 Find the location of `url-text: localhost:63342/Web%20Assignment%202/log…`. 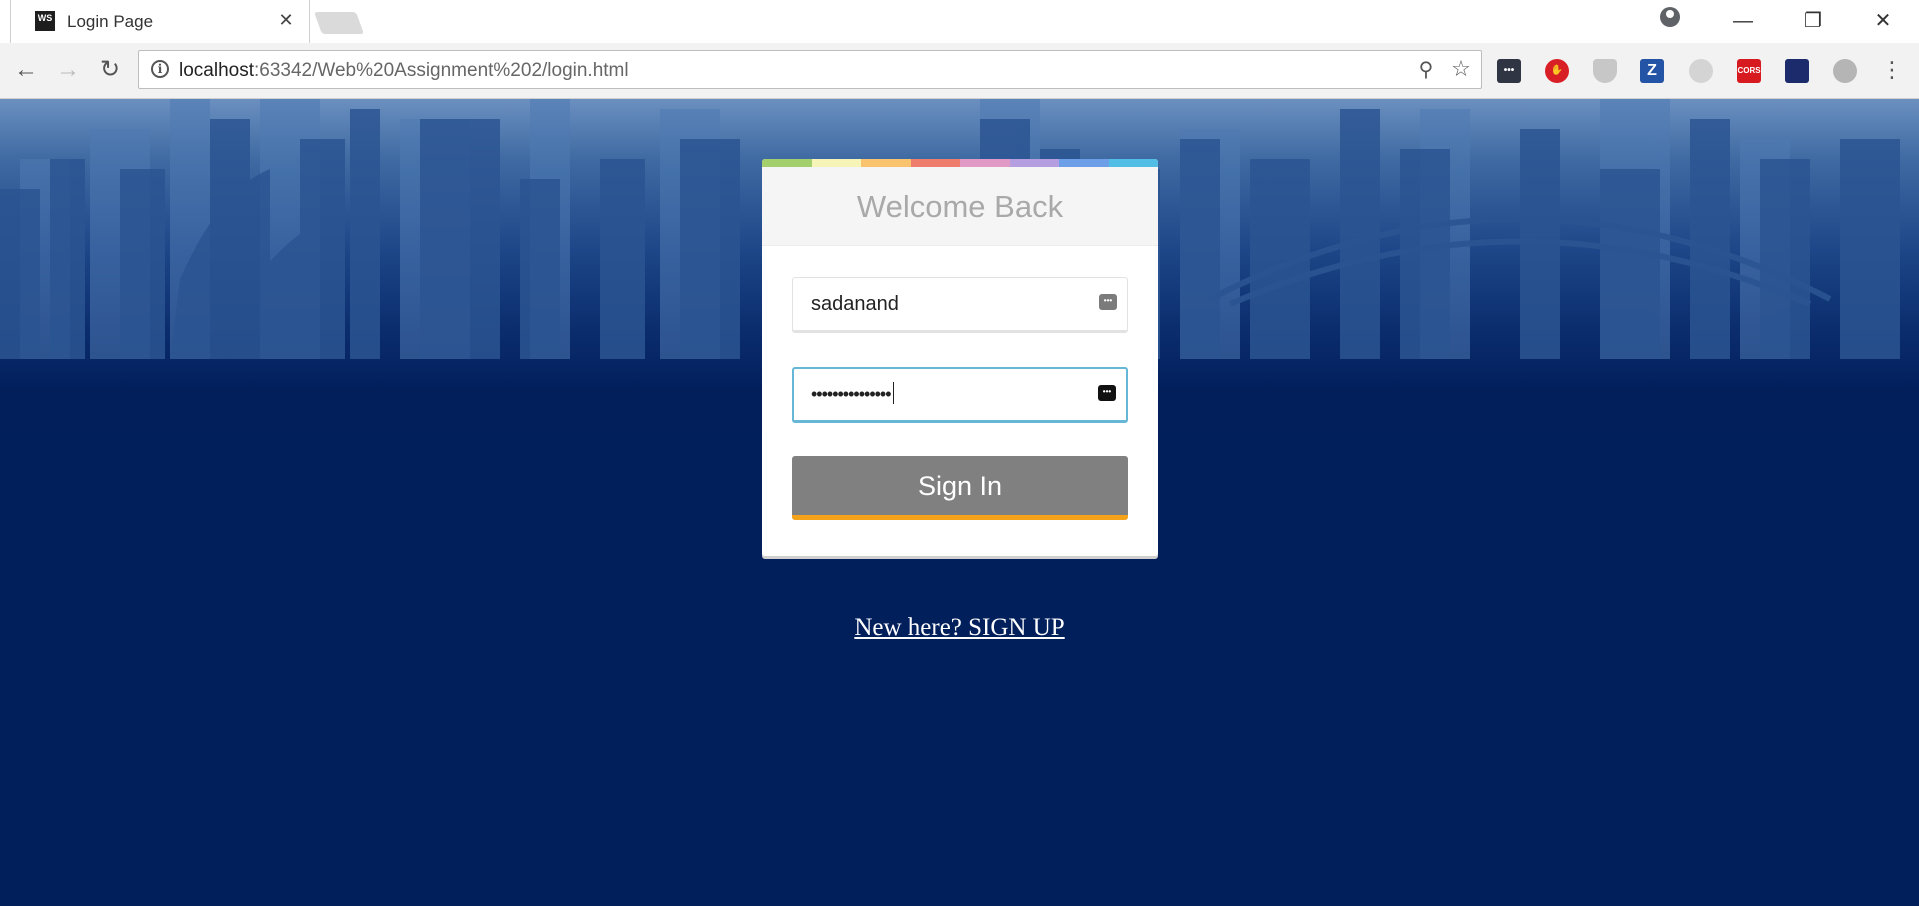

url-text: localhost:63342/Web%20Assignment%202/log… is located at coordinates (404, 71).